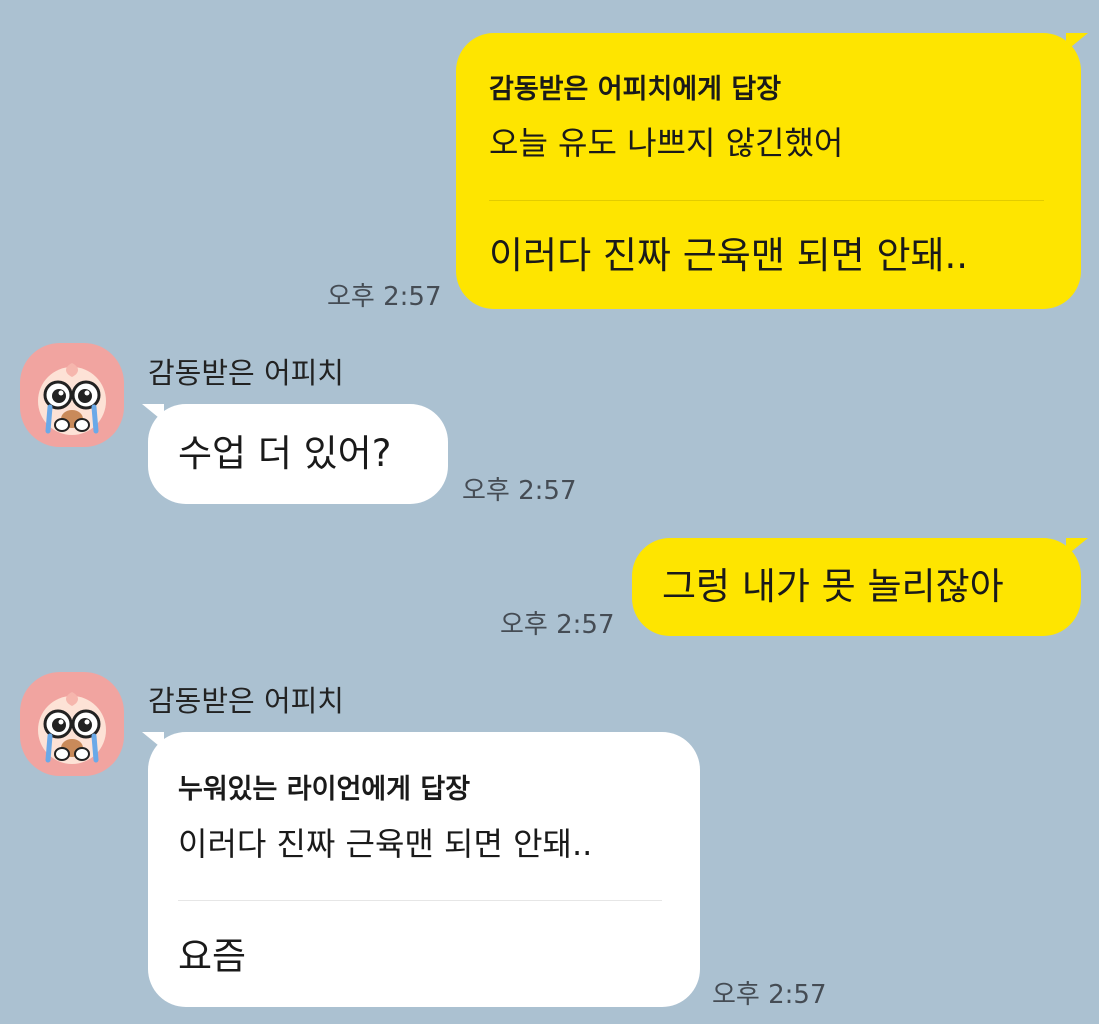 This screenshot has height=1024, width=1099. Describe the element at coordinates (424, 869) in the screenshot. I see `incoming-reply-message-bubble: 누워있는 라이언에게 답장 이러다 진짜 근육맨 되면 안돼.. 요즘` at that location.